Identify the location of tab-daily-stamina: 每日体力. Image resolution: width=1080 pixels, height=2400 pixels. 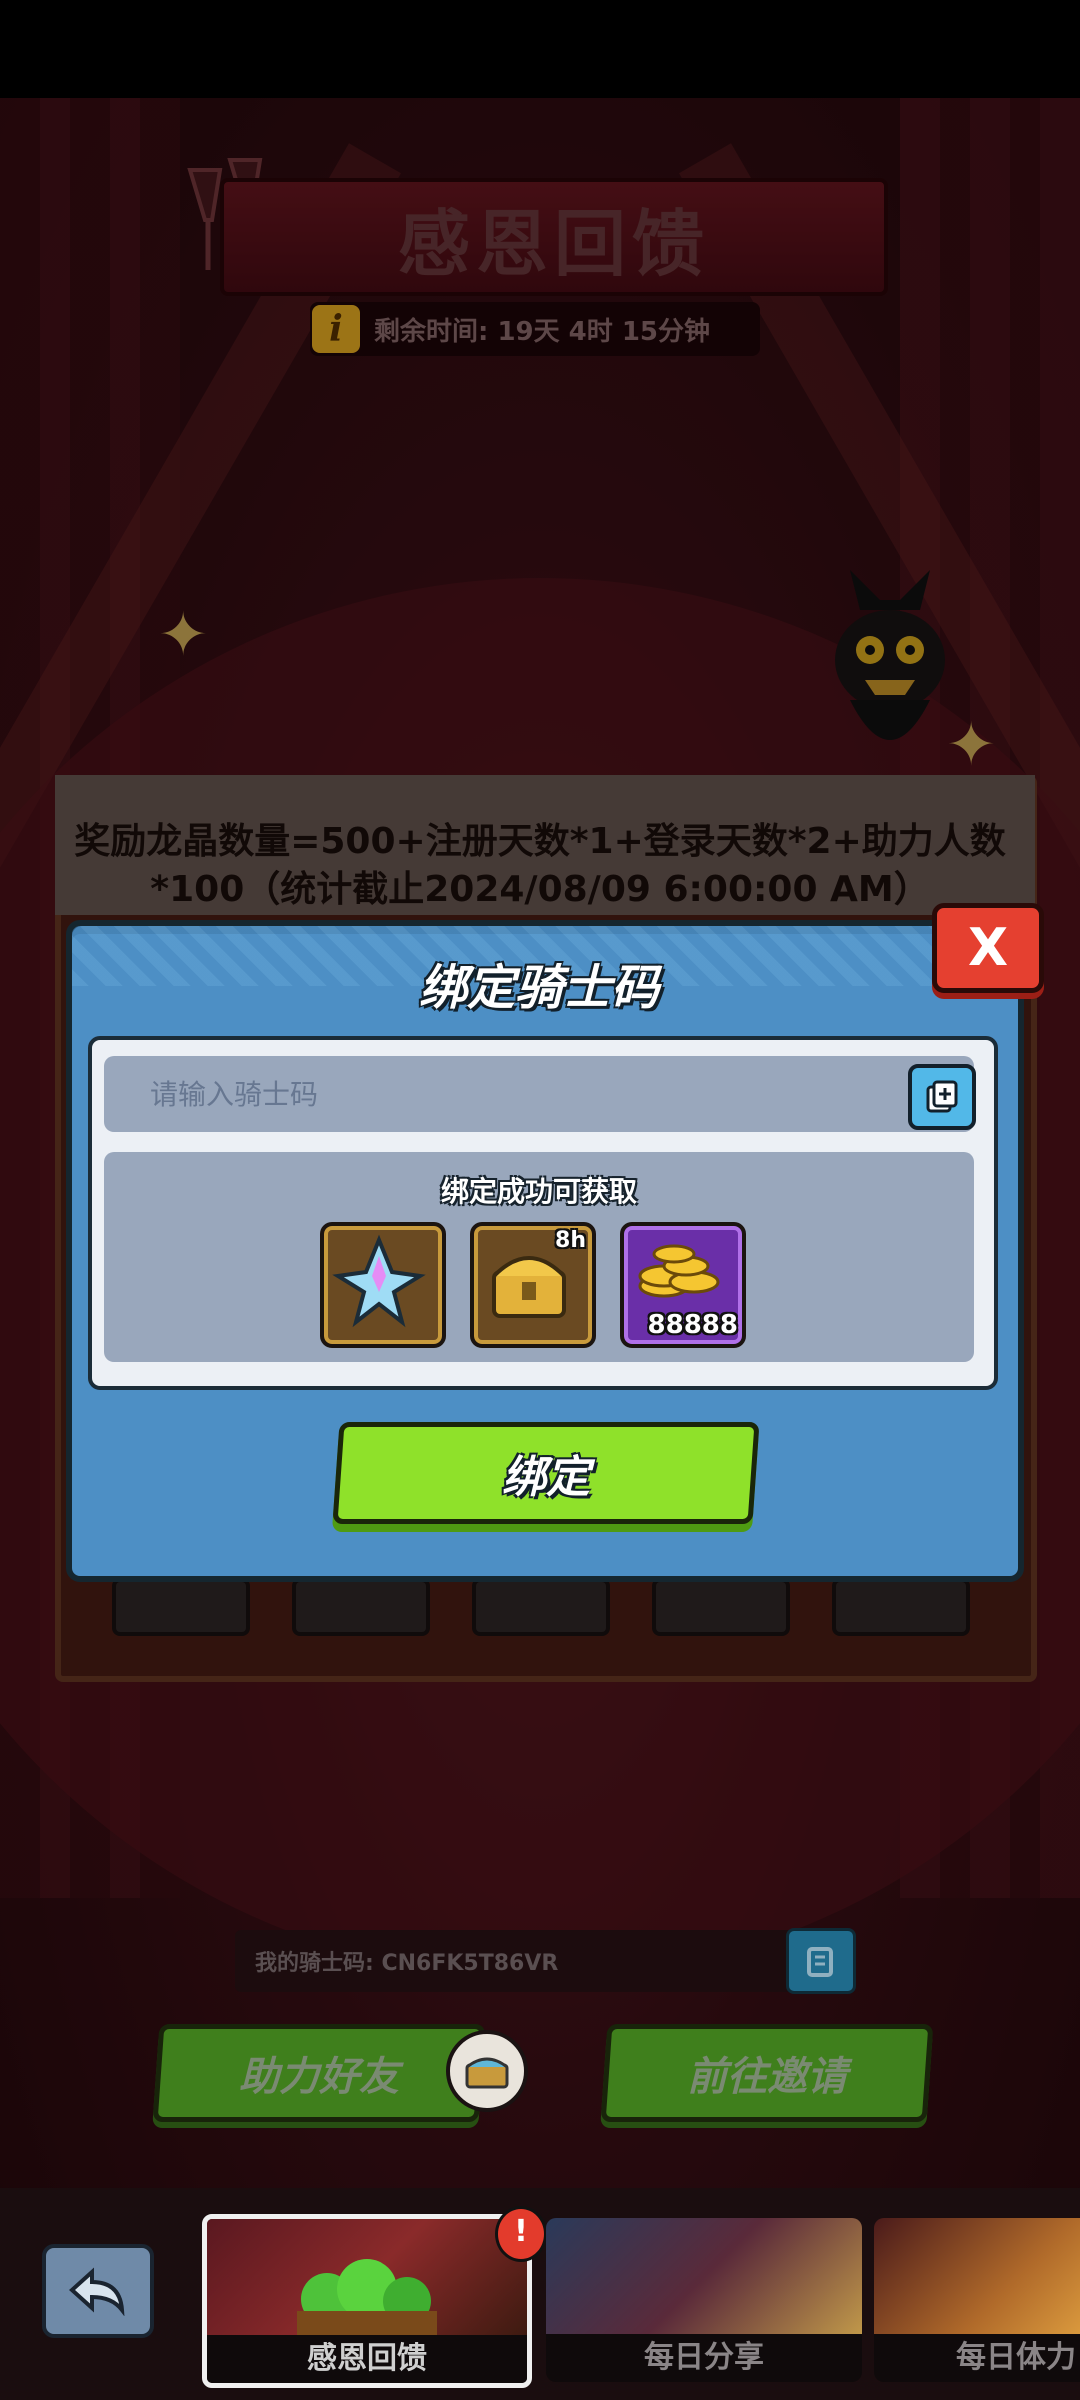
(977, 2300).